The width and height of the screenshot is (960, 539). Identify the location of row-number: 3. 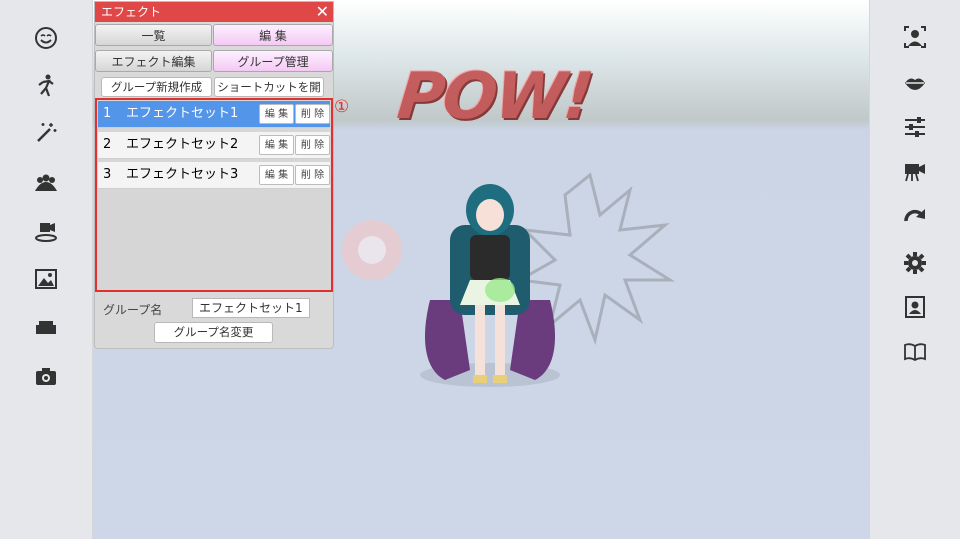
(107, 174).